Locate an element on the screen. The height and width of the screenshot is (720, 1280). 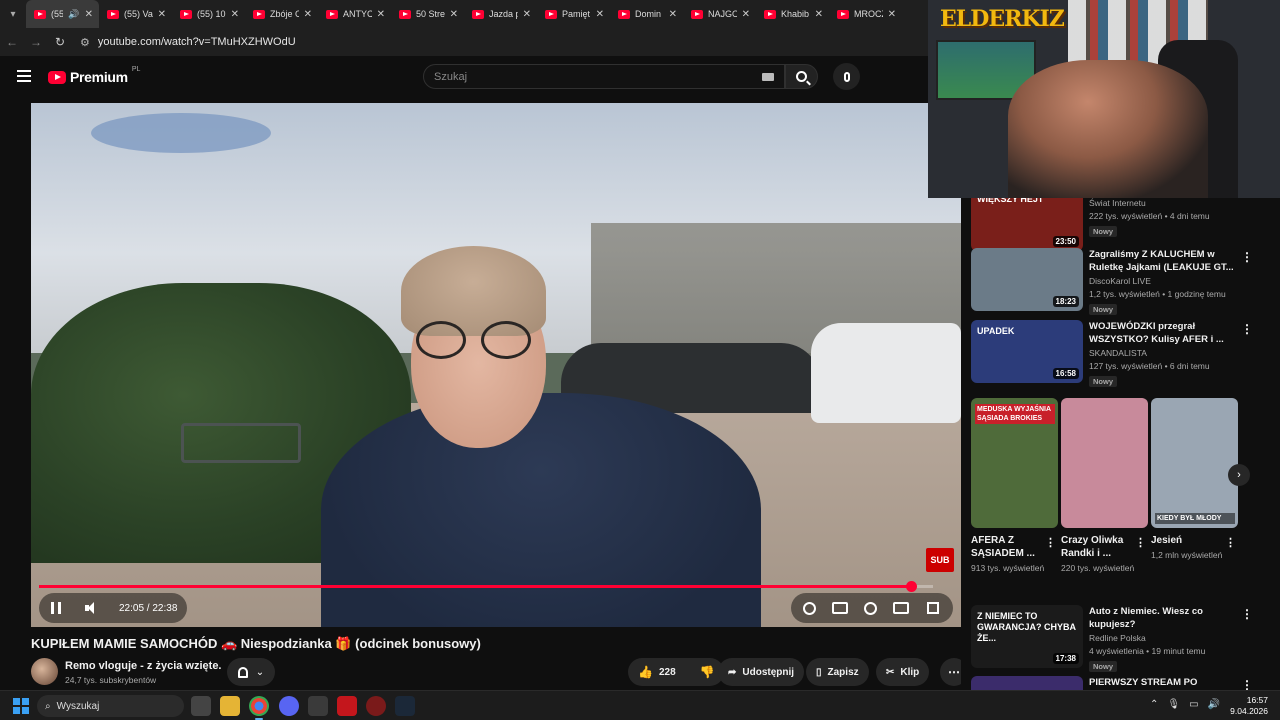
taskbar-search: ⌕ Wyszukaj is located at coordinates (110, 706).